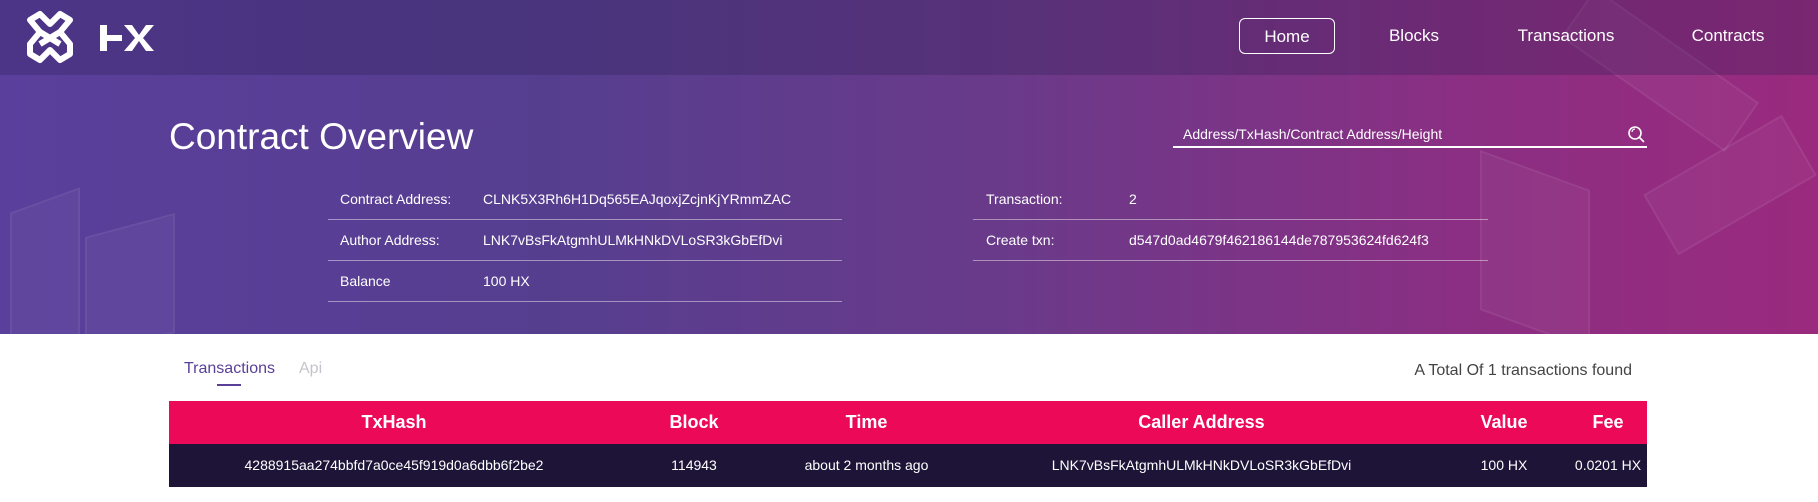 The image size is (1818, 502). What do you see at coordinates (310, 369) in the screenshot?
I see `tab-api: Api` at bounding box center [310, 369].